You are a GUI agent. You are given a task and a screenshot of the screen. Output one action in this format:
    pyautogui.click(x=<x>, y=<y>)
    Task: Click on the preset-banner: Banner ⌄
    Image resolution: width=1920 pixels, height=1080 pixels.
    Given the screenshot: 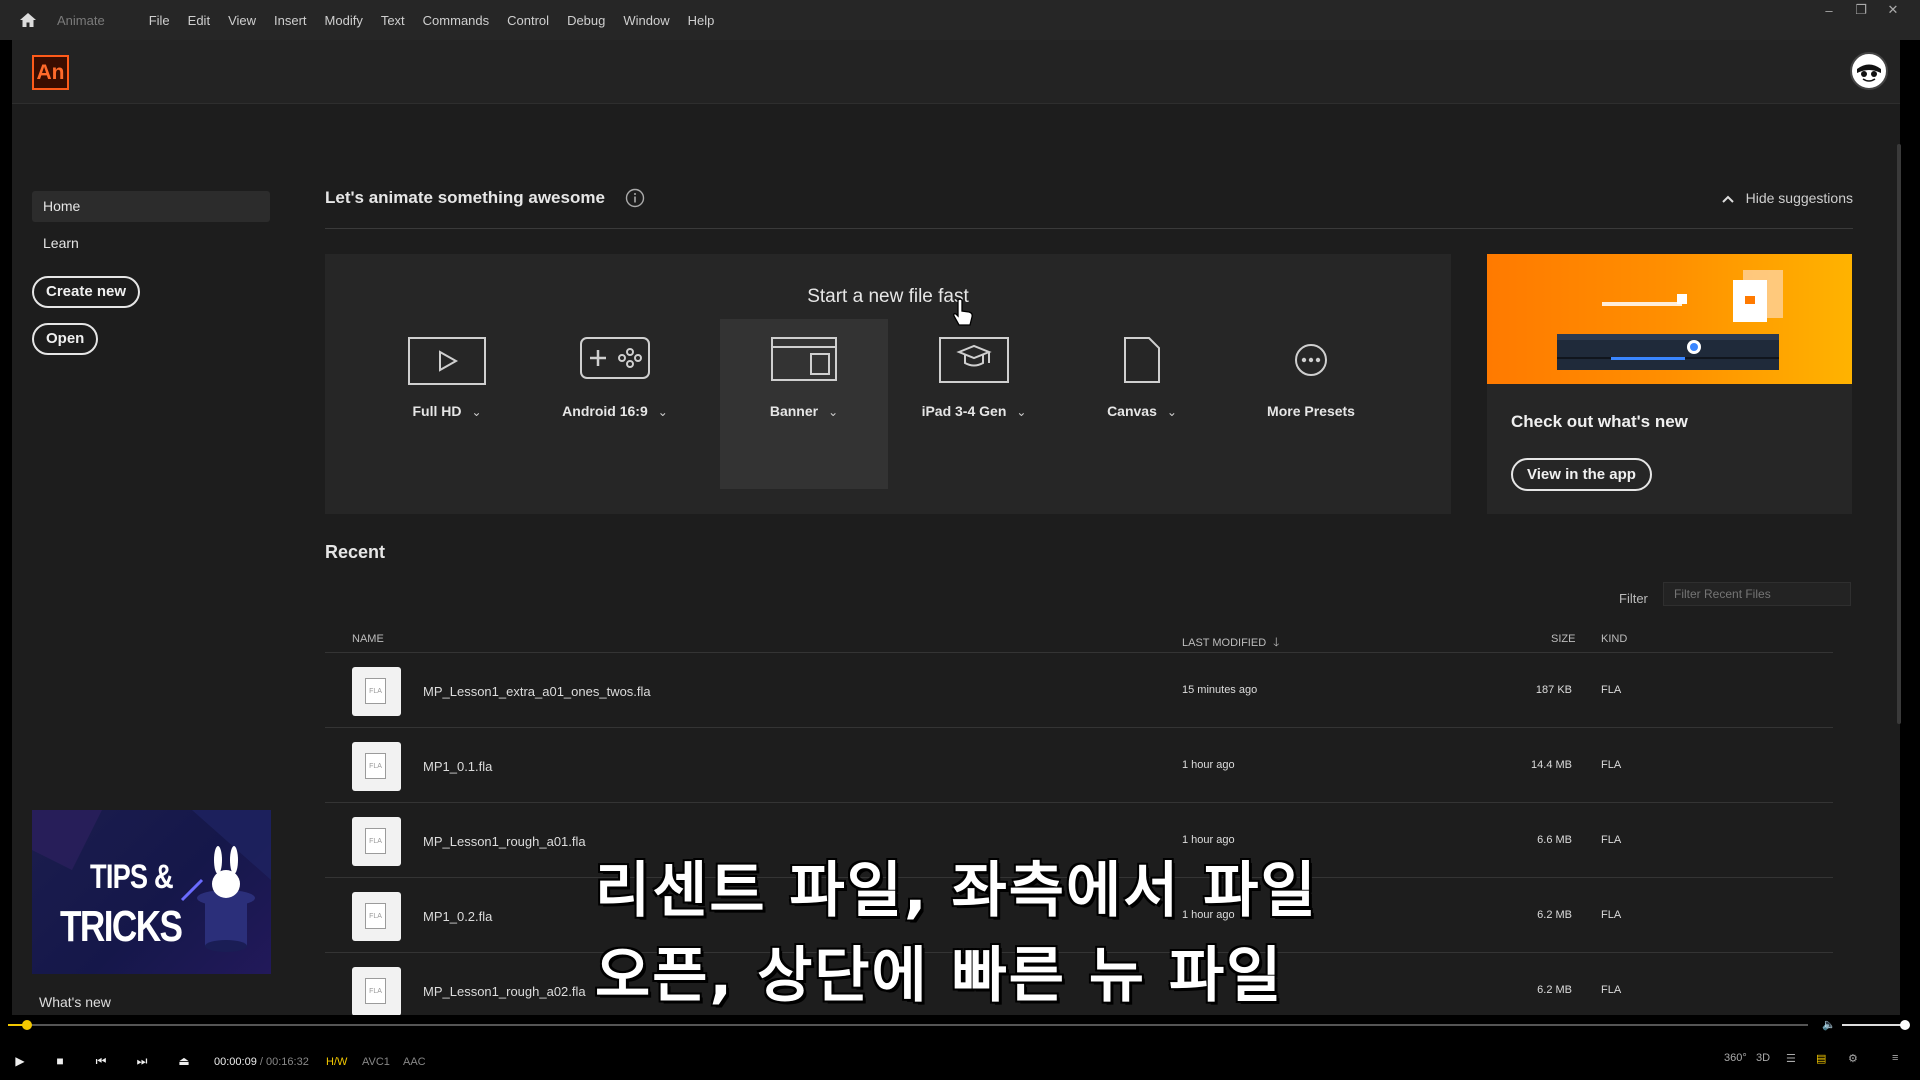 What is the action you would take?
    pyautogui.click(x=804, y=404)
    